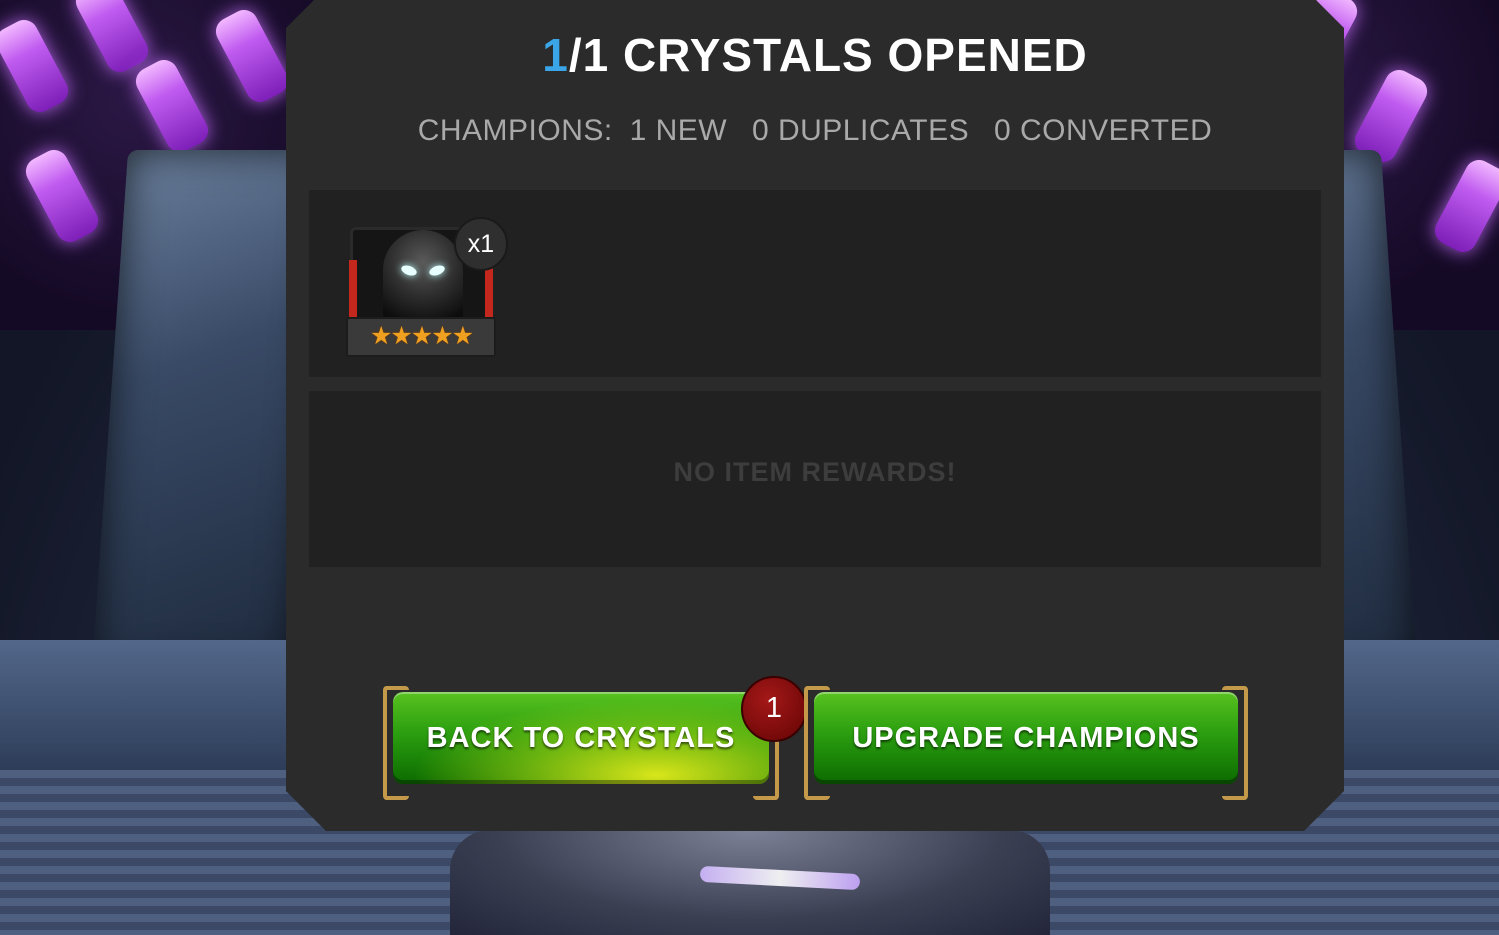  Describe the element at coordinates (421, 337) in the screenshot. I see `star-rating-icon: ★★★★★` at that location.